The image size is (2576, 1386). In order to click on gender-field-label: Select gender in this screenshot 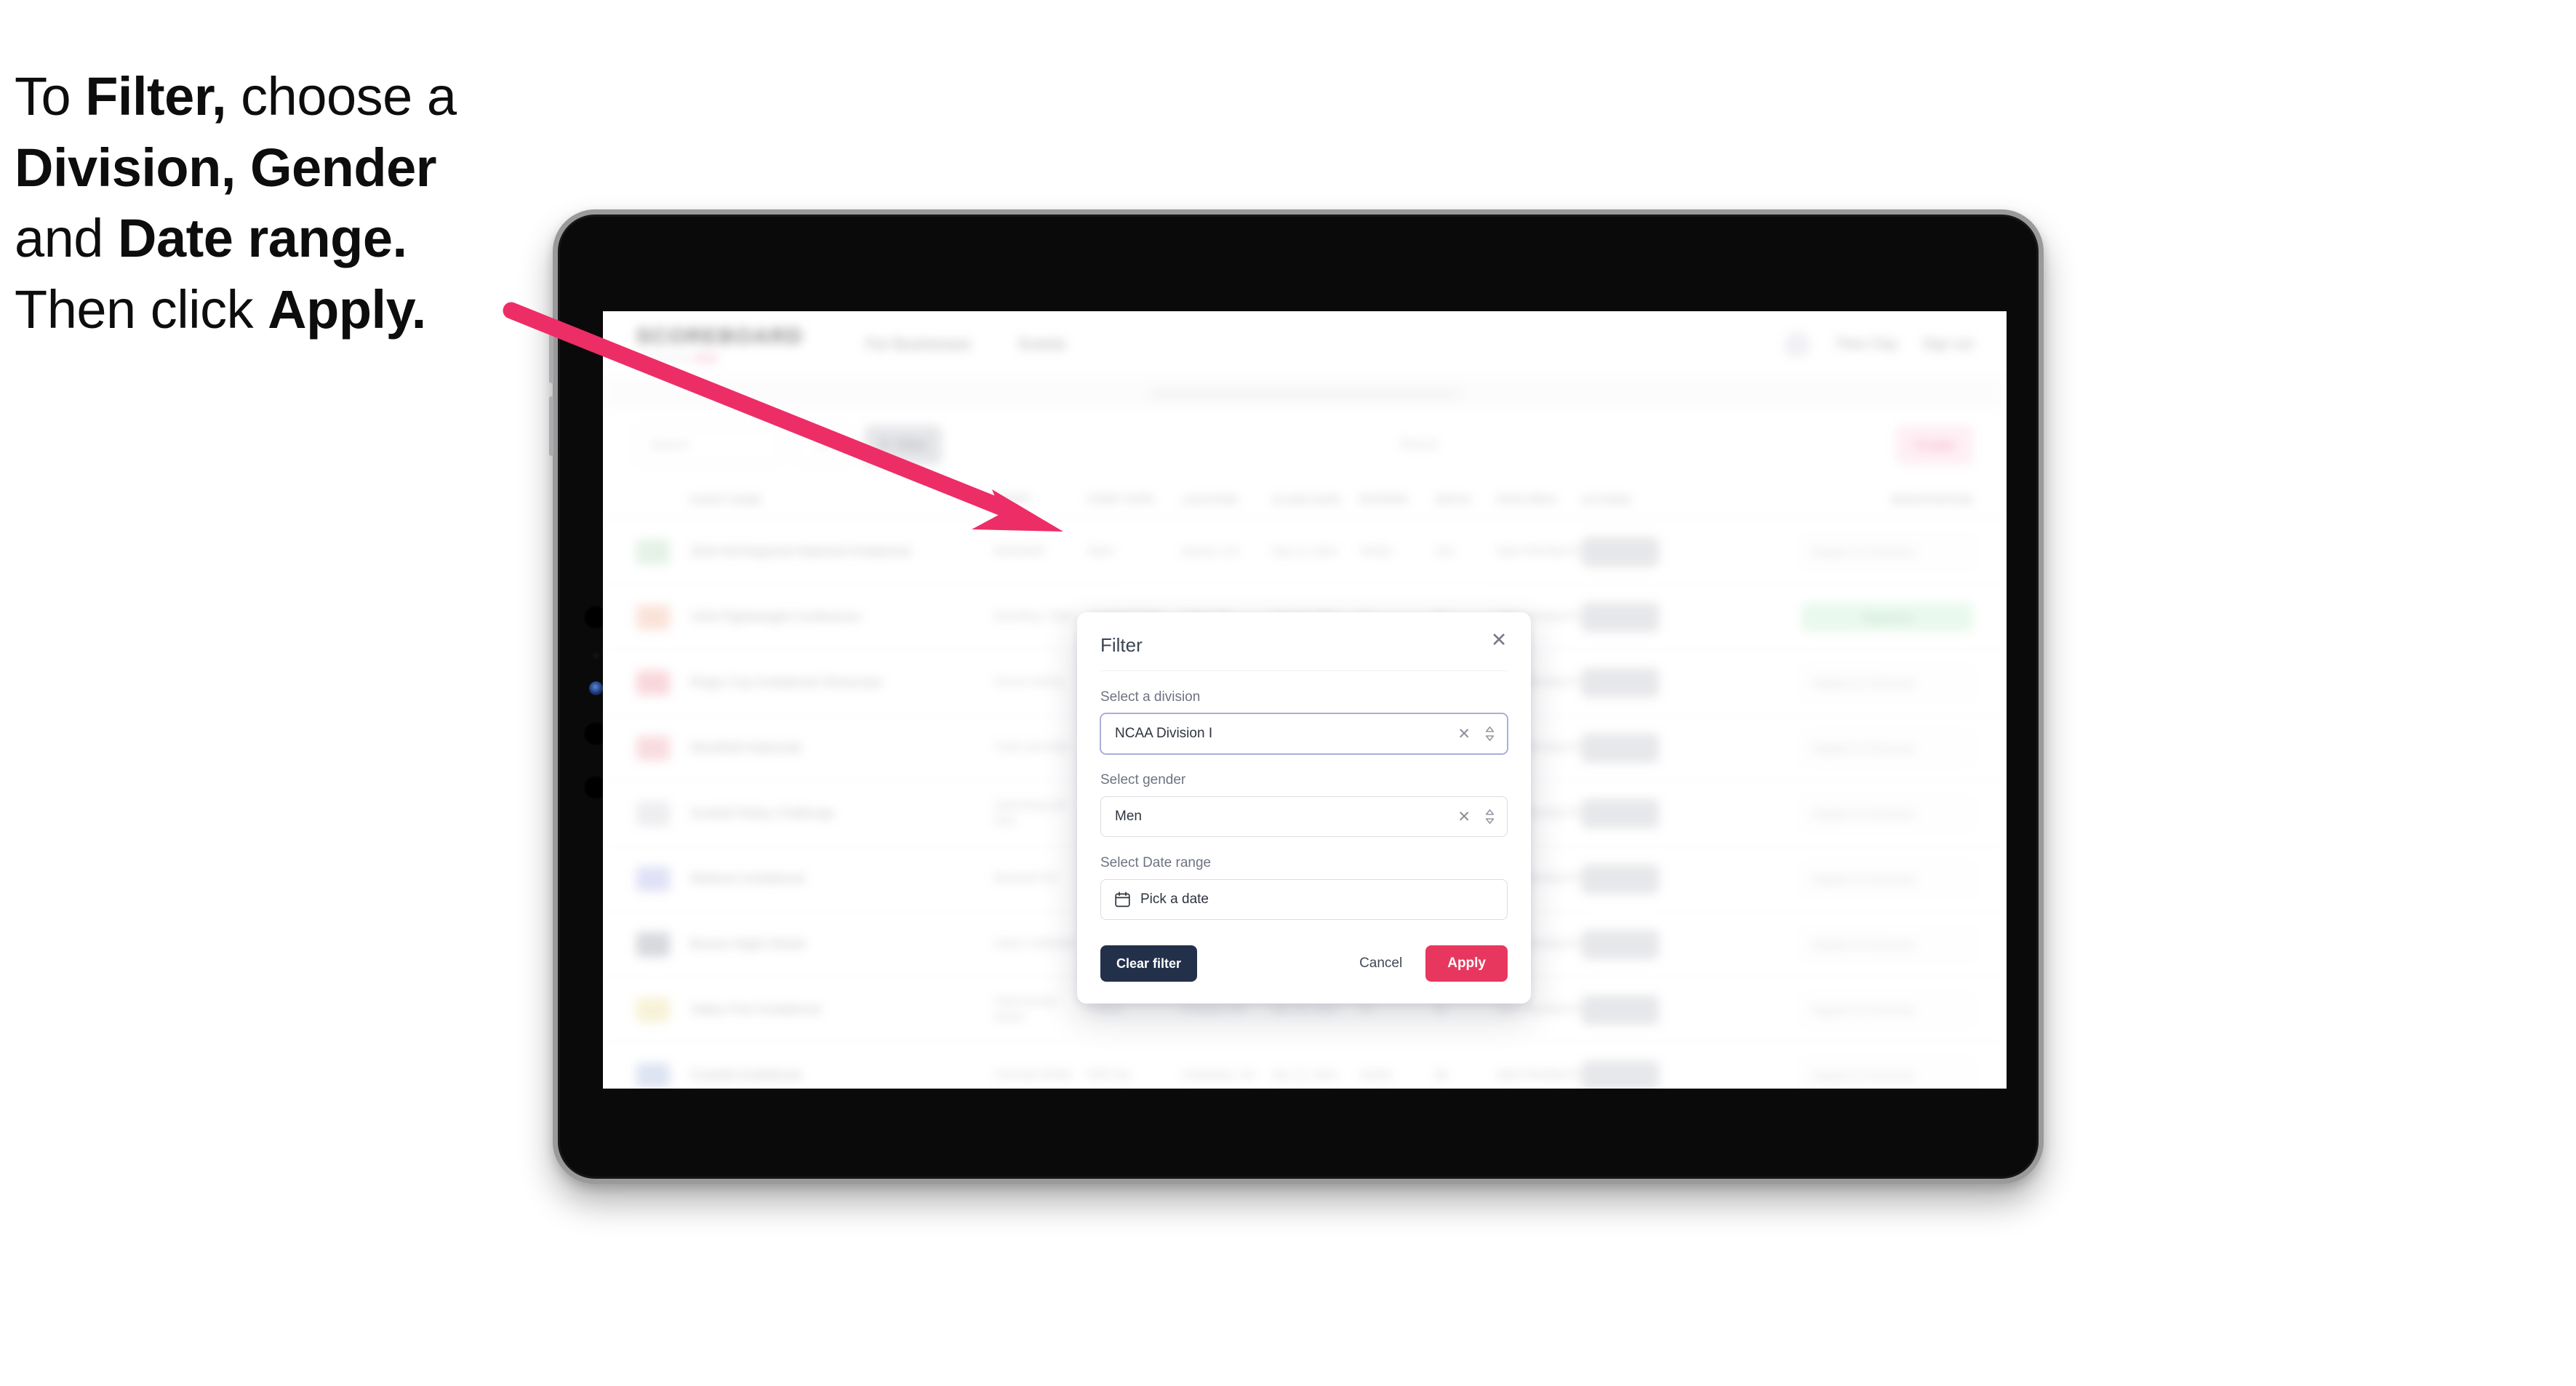, I will do `click(1143, 780)`.